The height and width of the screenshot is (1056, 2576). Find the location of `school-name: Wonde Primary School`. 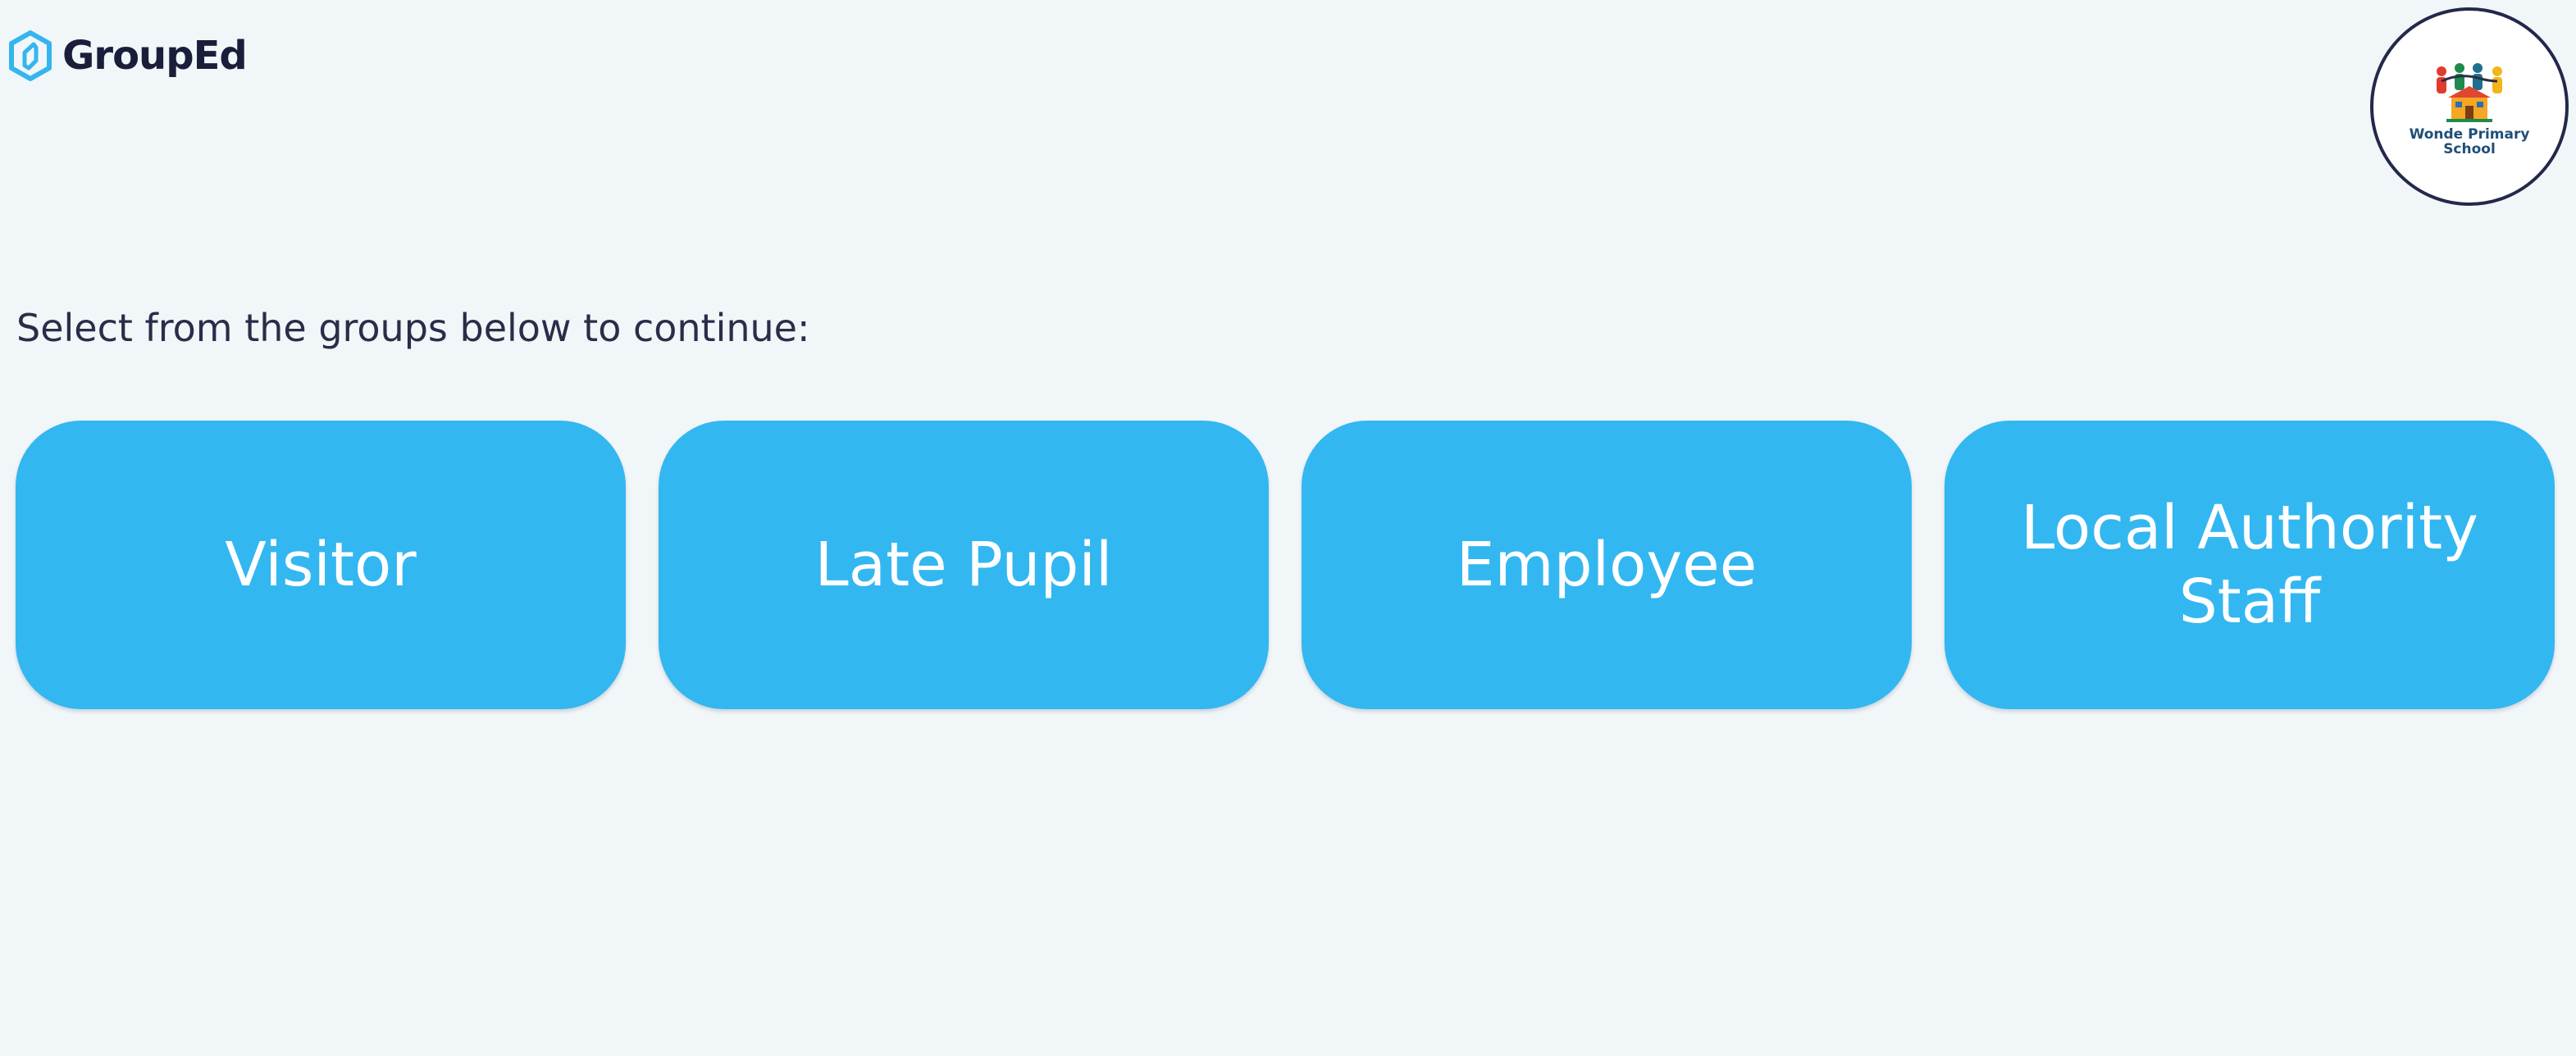

school-name: Wonde Primary School is located at coordinates (2469, 141).